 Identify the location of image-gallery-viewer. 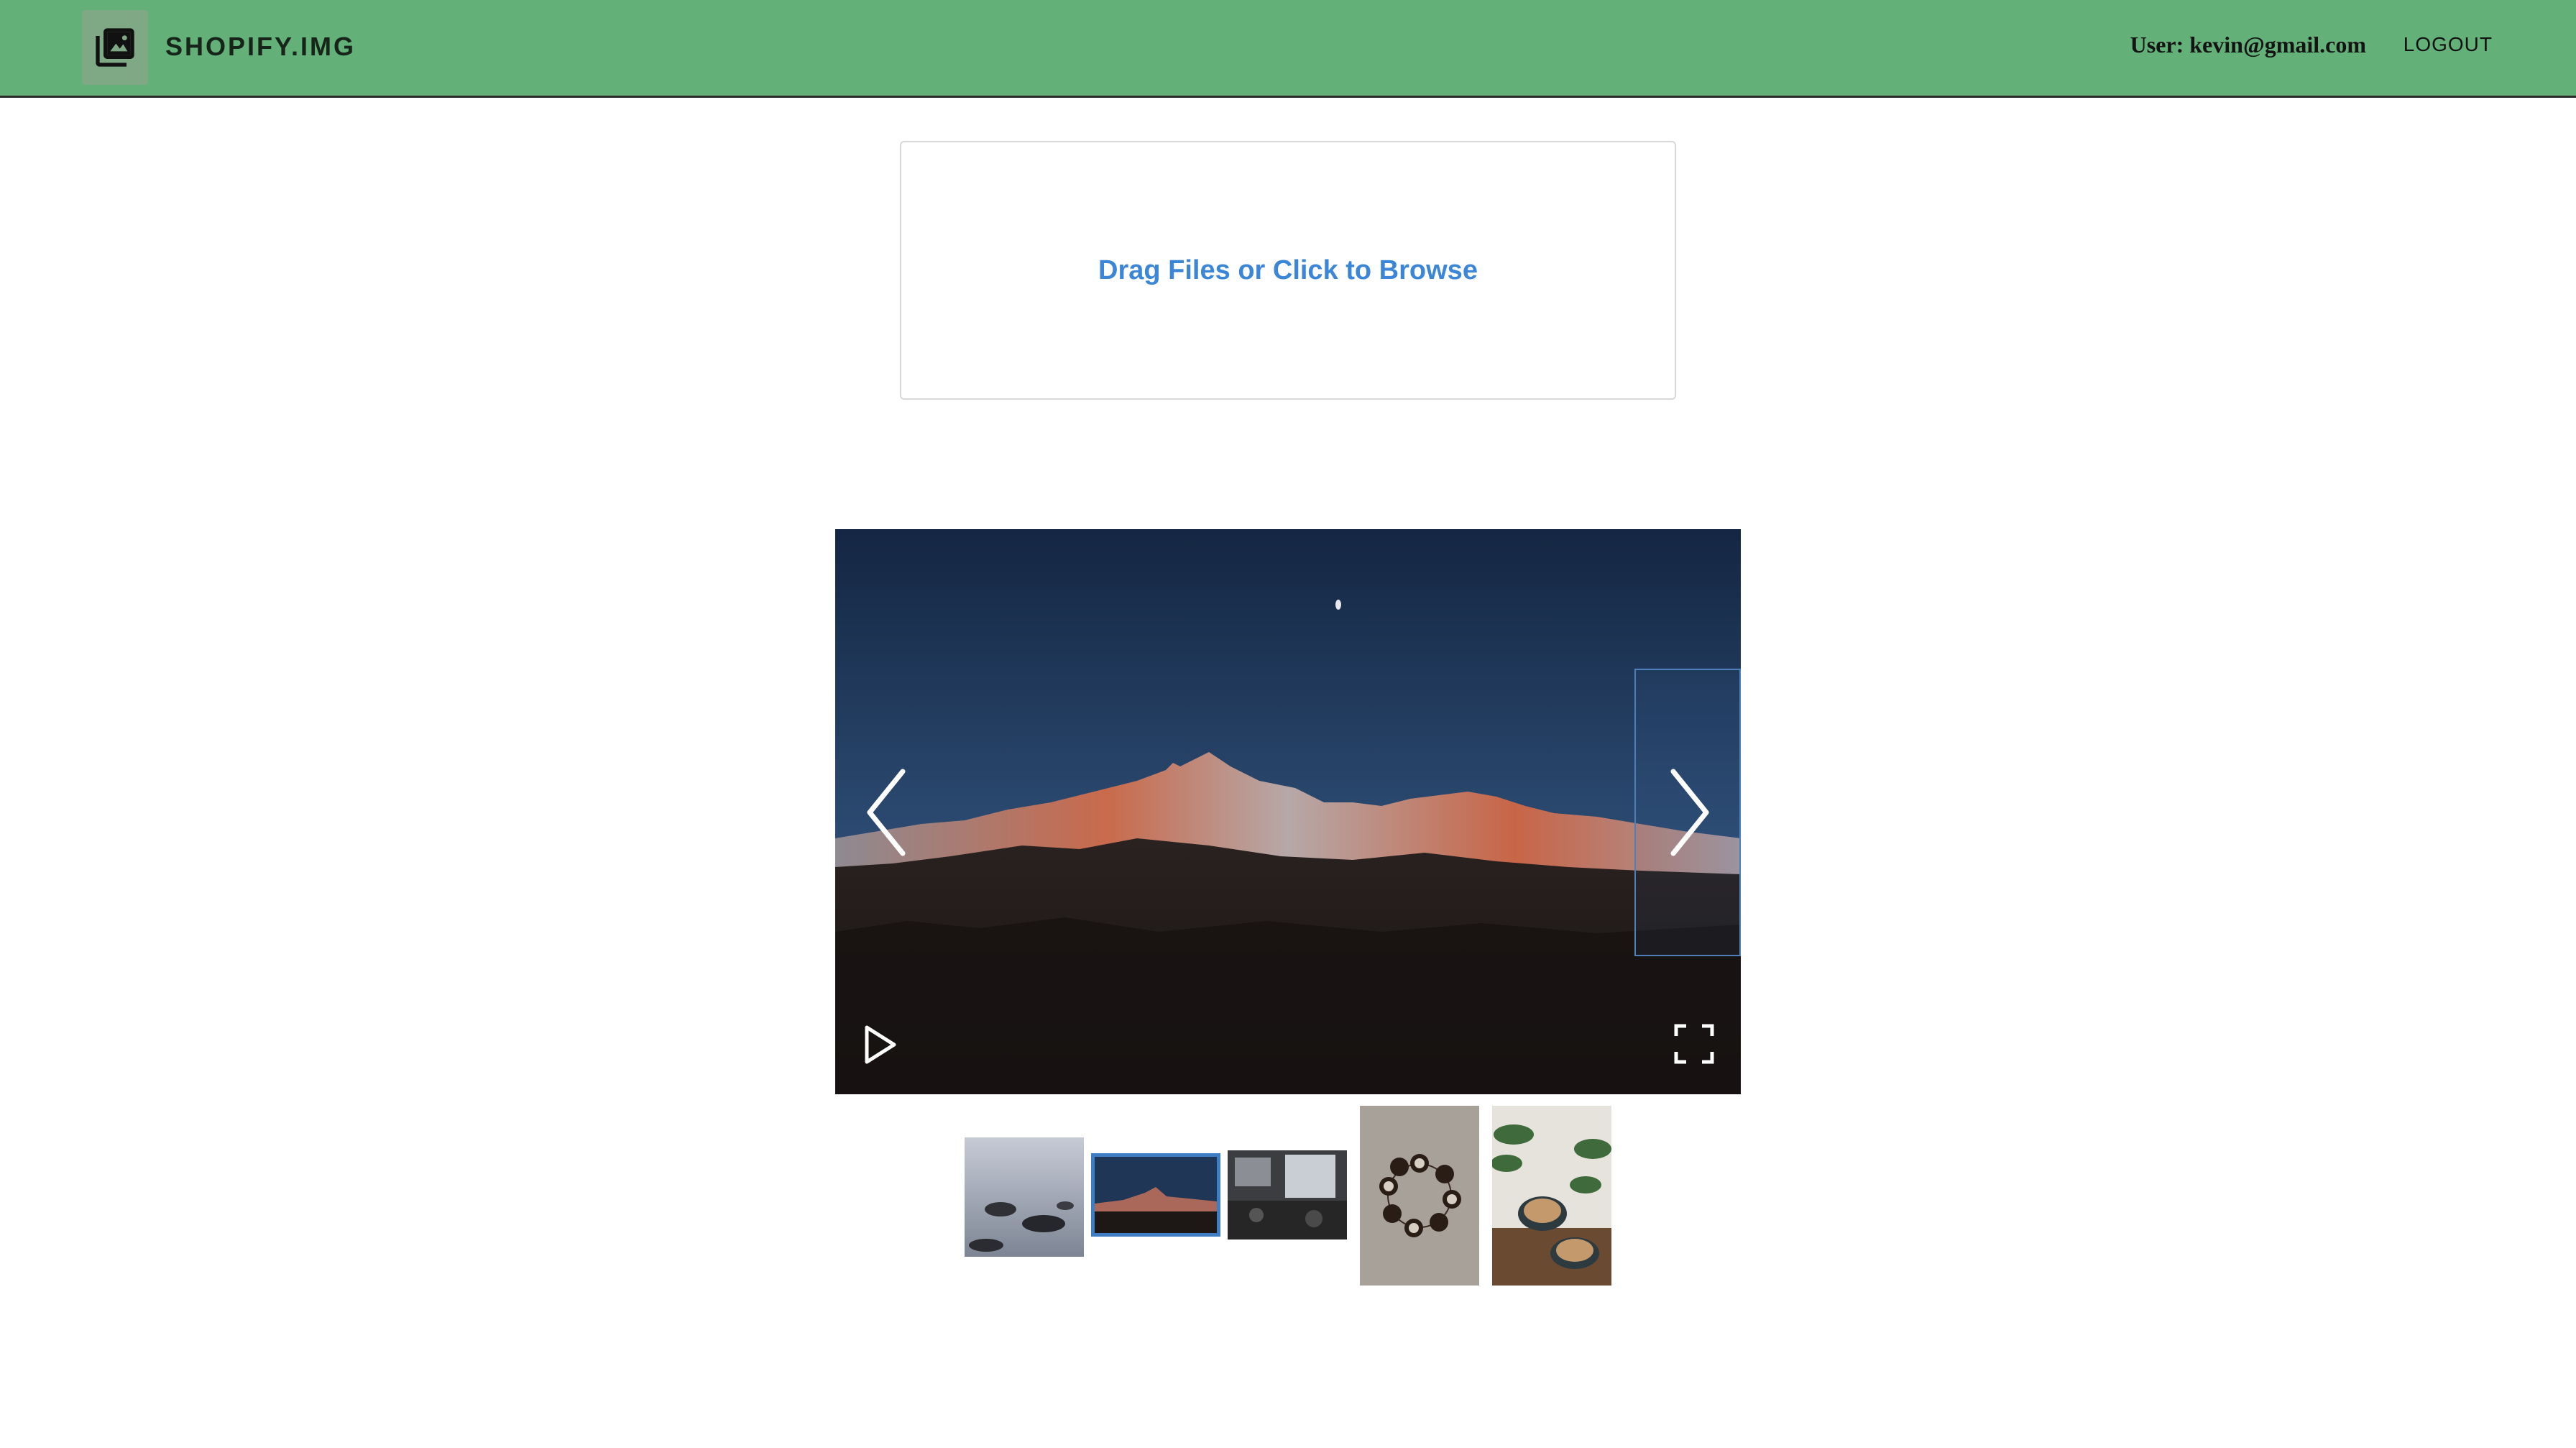
(1288, 811).